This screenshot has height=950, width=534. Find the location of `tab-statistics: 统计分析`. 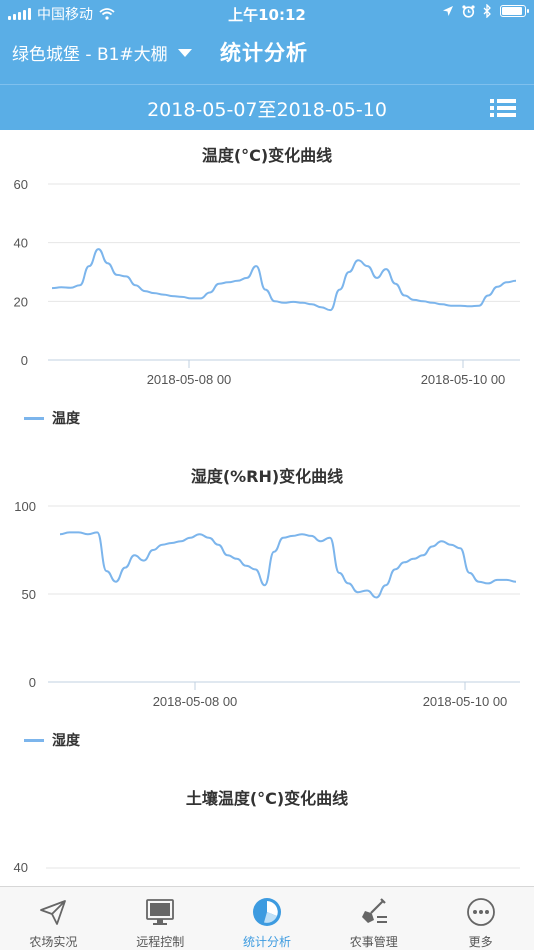

tab-statistics: 统计分析 is located at coordinates (267, 918).